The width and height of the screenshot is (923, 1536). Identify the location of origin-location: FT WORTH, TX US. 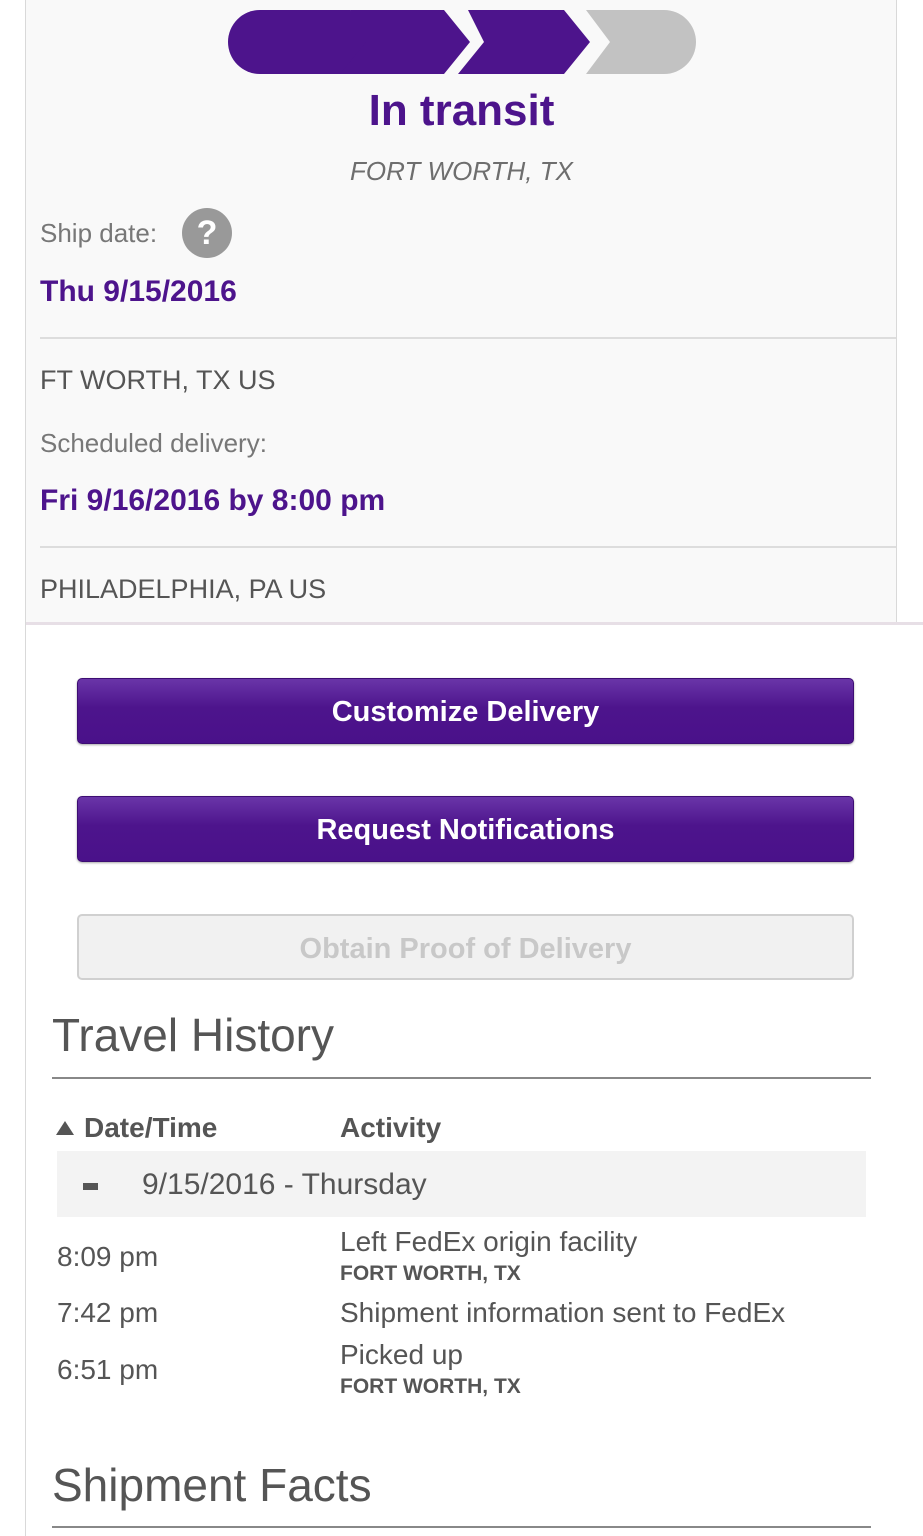
(158, 380).